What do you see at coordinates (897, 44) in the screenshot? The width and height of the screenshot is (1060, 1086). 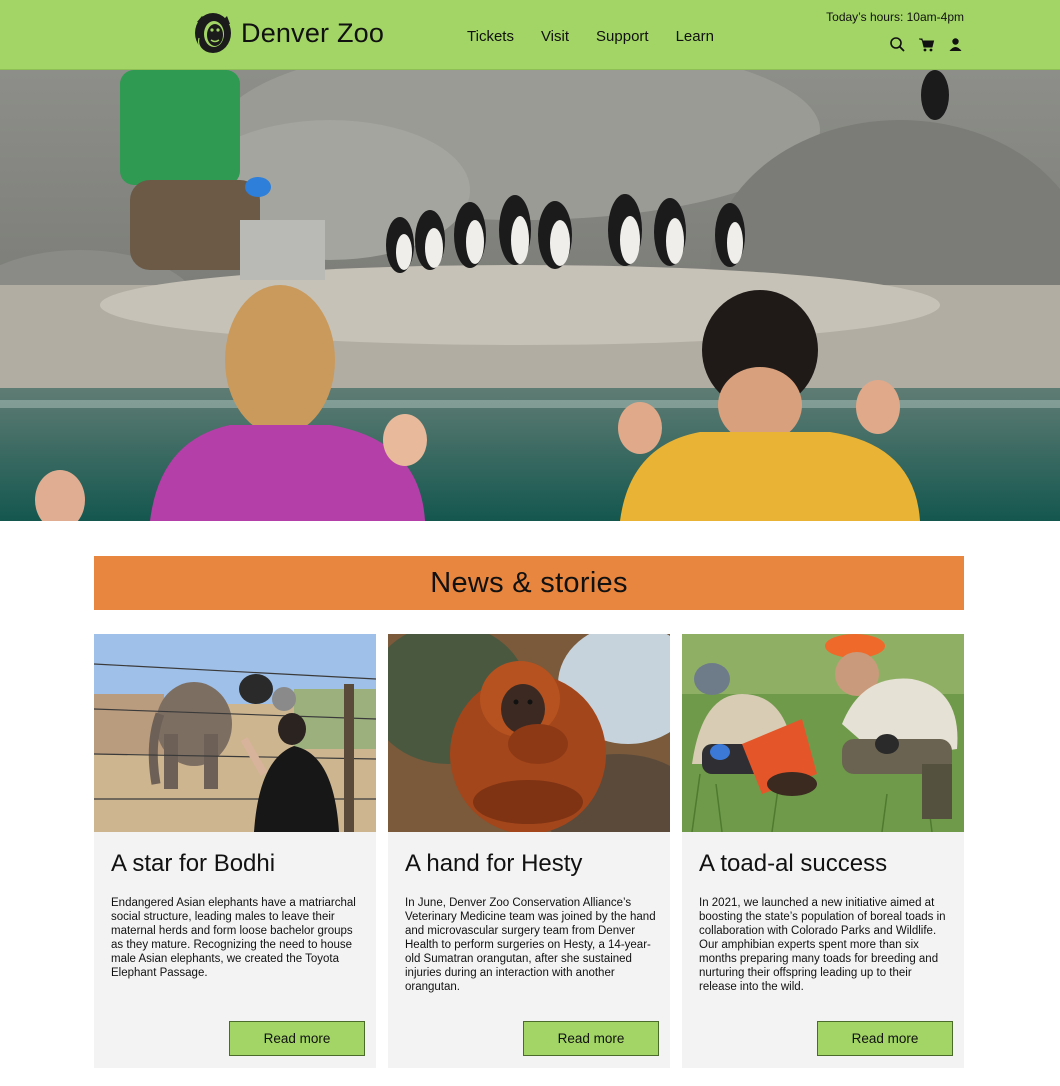 I see `search-icon` at bounding box center [897, 44].